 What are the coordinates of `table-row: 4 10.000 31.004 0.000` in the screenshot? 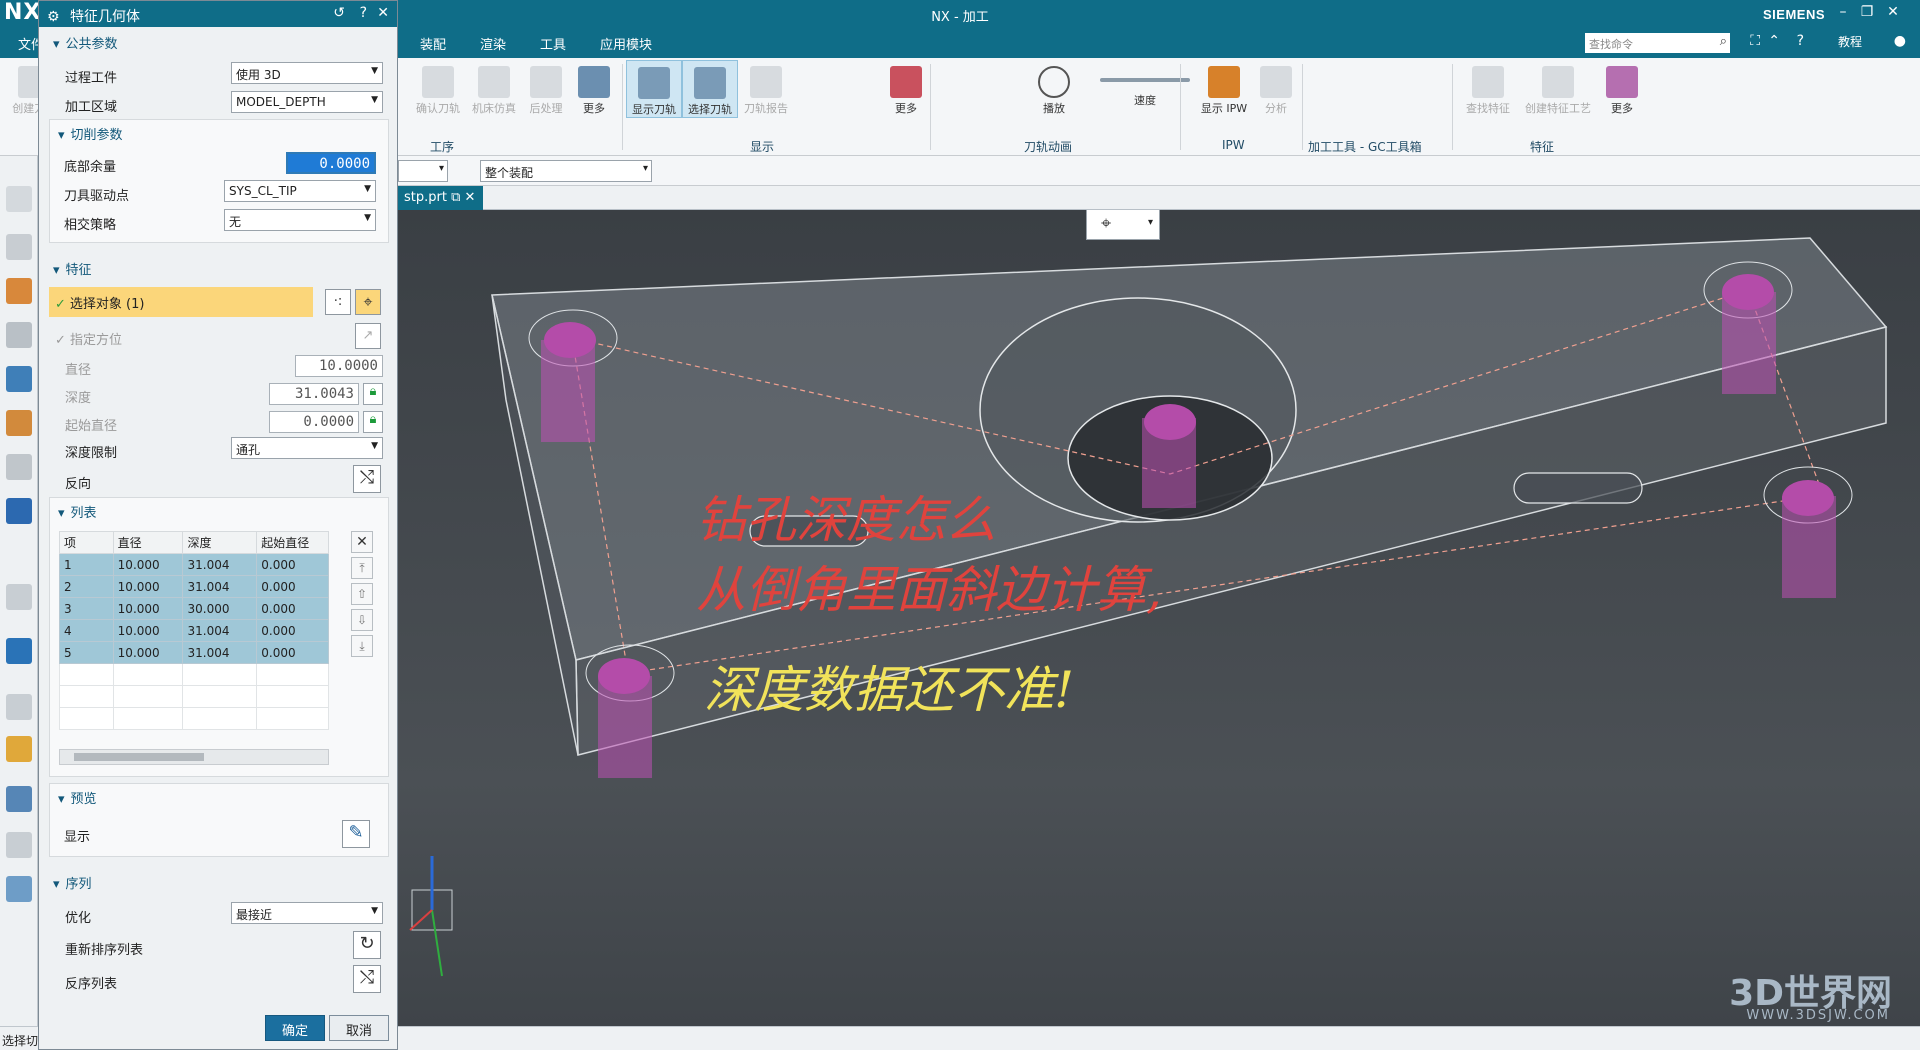 It's located at (194, 630).